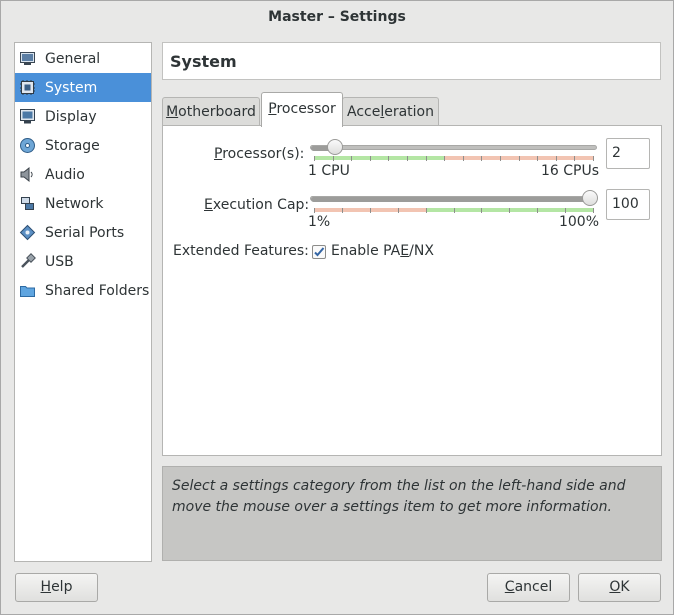 This screenshot has width=674, height=615. I want to click on checkmark-icon, so click(319, 252).